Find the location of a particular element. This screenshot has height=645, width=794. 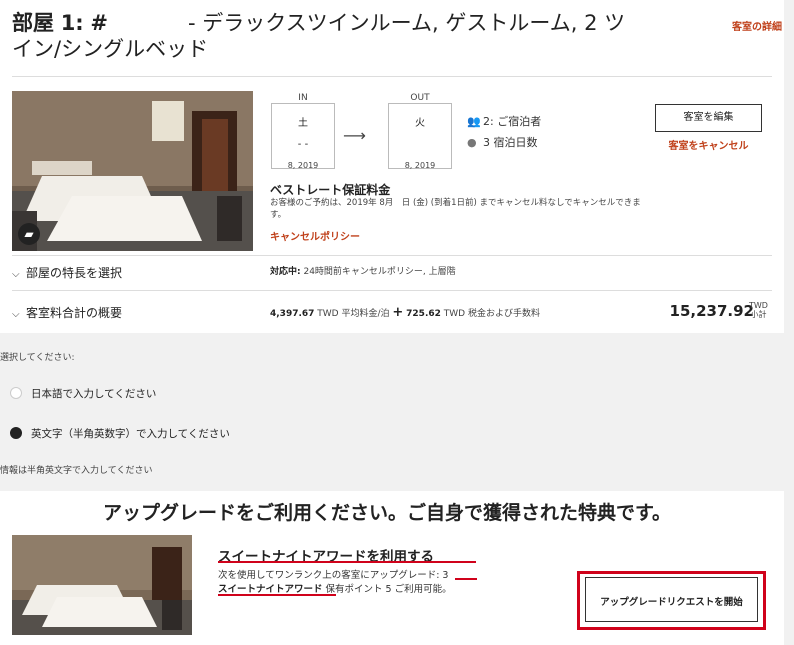

avg-rate-value: 4,397.67 is located at coordinates (292, 314).